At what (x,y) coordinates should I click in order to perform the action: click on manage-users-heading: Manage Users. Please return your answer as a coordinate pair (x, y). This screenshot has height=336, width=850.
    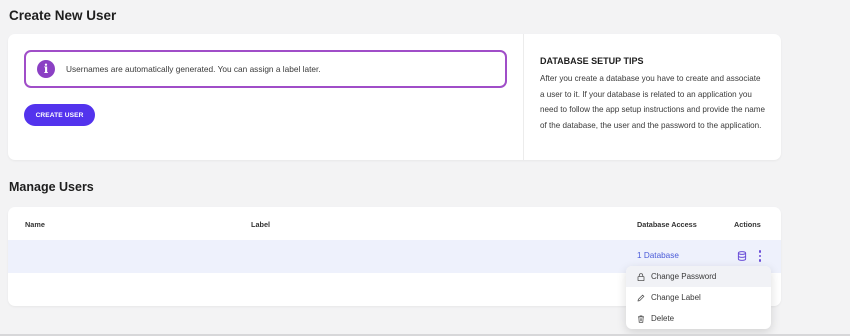
    Looking at the image, I should click on (51, 187).